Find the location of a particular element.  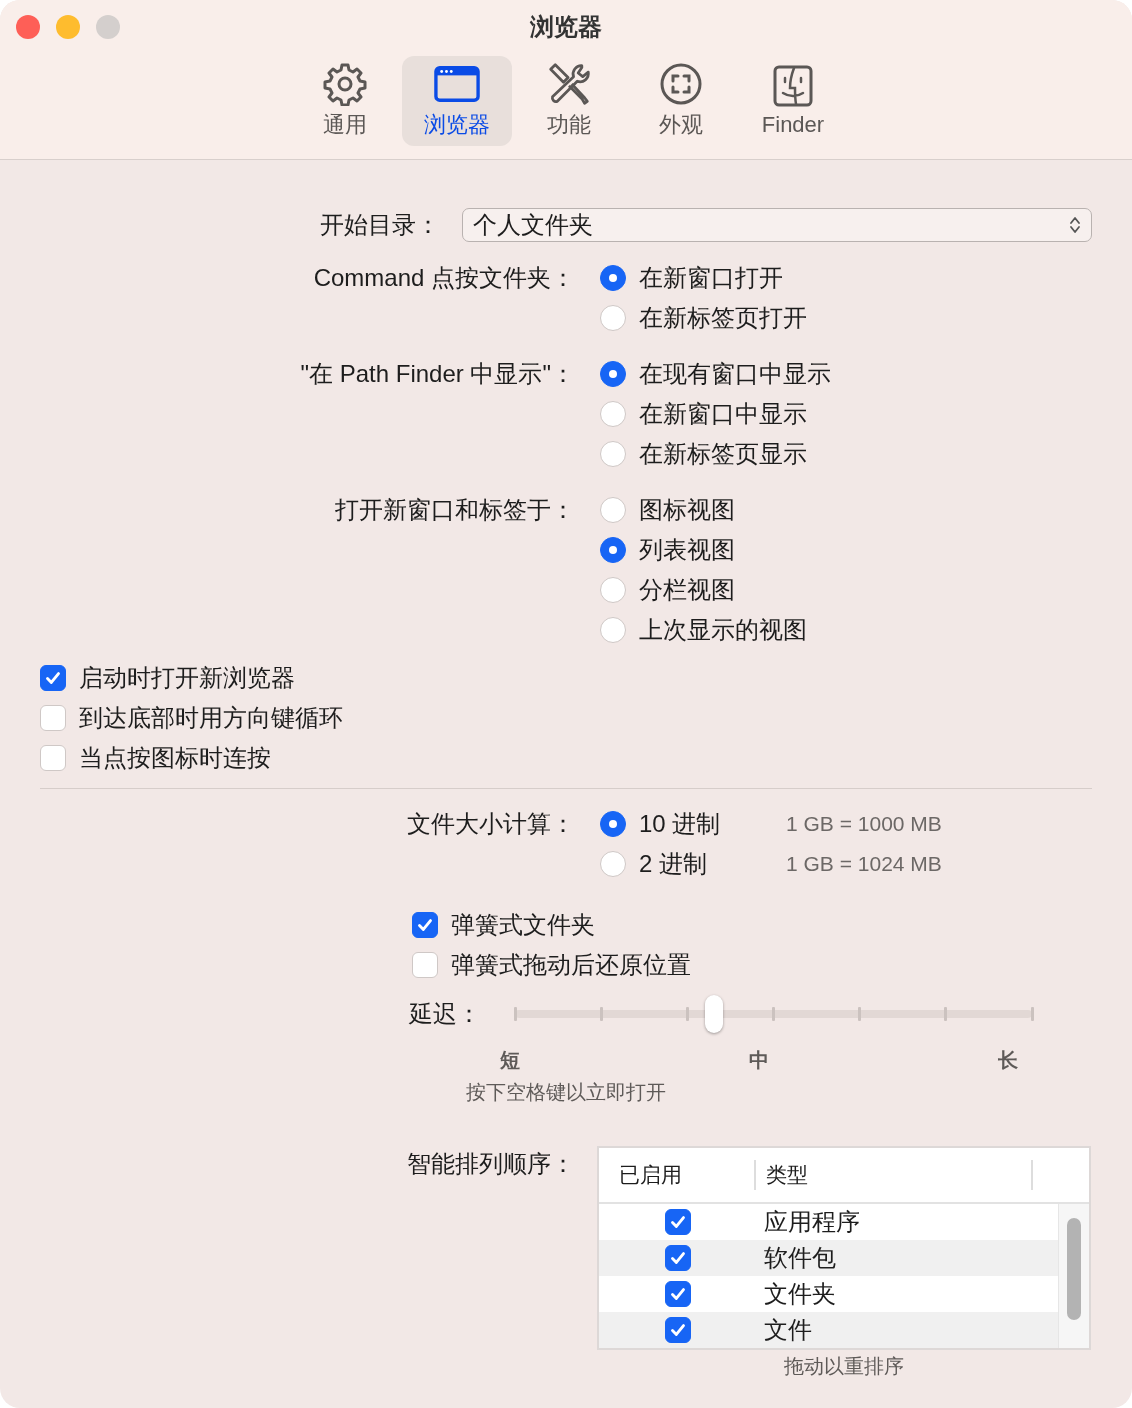

hint-text: 按下空格键以立即打开 is located at coordinates (566, 1092).